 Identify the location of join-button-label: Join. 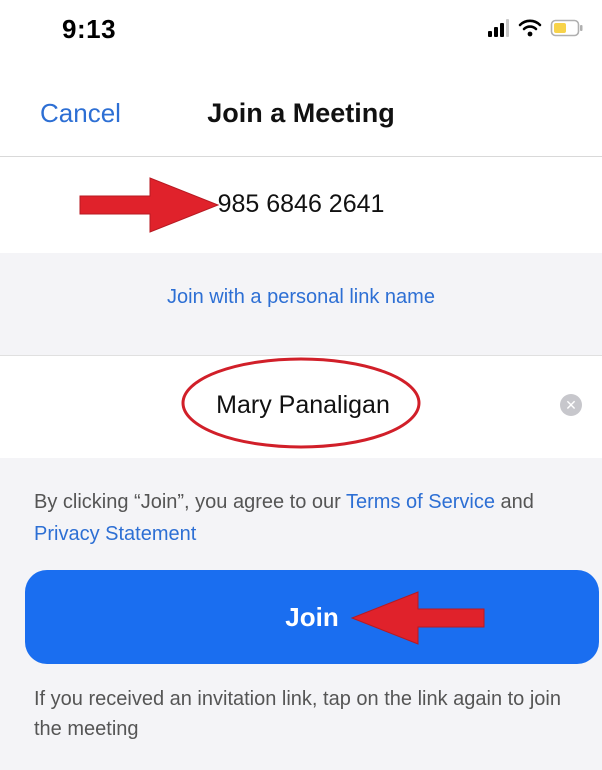
(312, 617).